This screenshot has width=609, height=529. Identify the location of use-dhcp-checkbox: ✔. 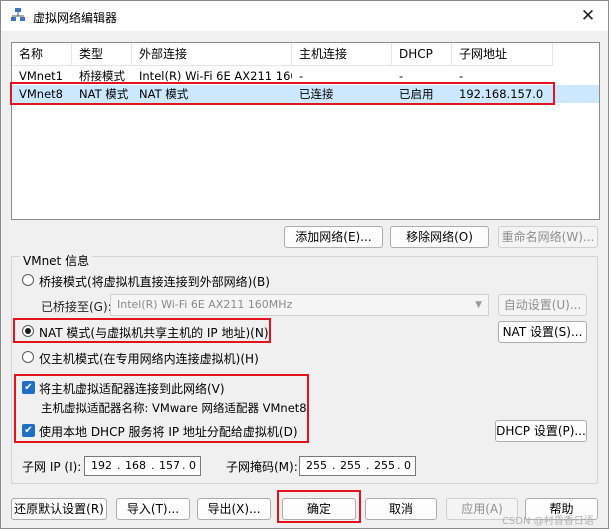
(28, 430).